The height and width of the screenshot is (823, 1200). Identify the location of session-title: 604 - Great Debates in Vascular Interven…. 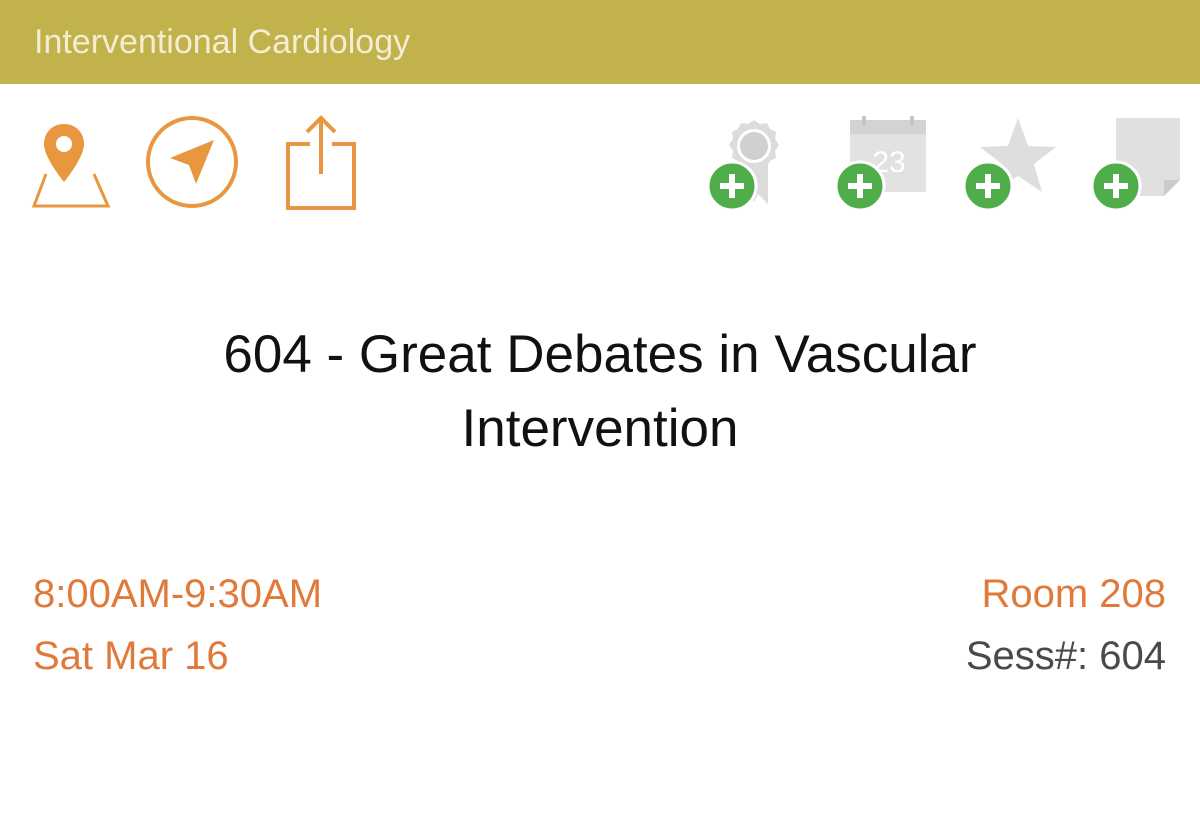
(600, 391).